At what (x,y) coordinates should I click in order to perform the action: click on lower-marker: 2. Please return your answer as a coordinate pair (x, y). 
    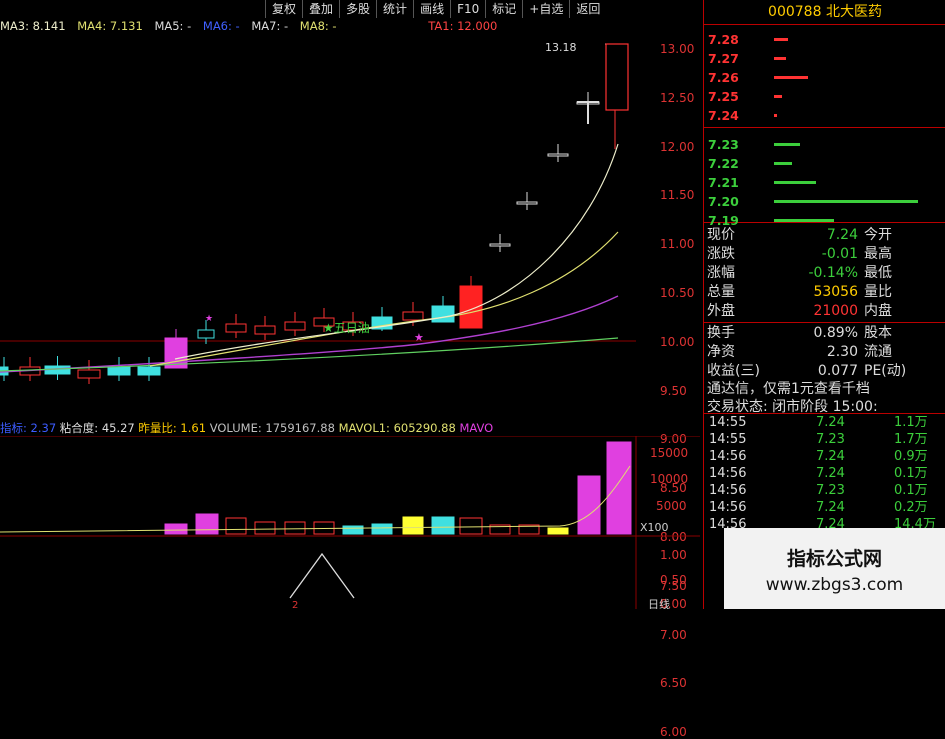
    Looking at the image, I should click on (295, 604).